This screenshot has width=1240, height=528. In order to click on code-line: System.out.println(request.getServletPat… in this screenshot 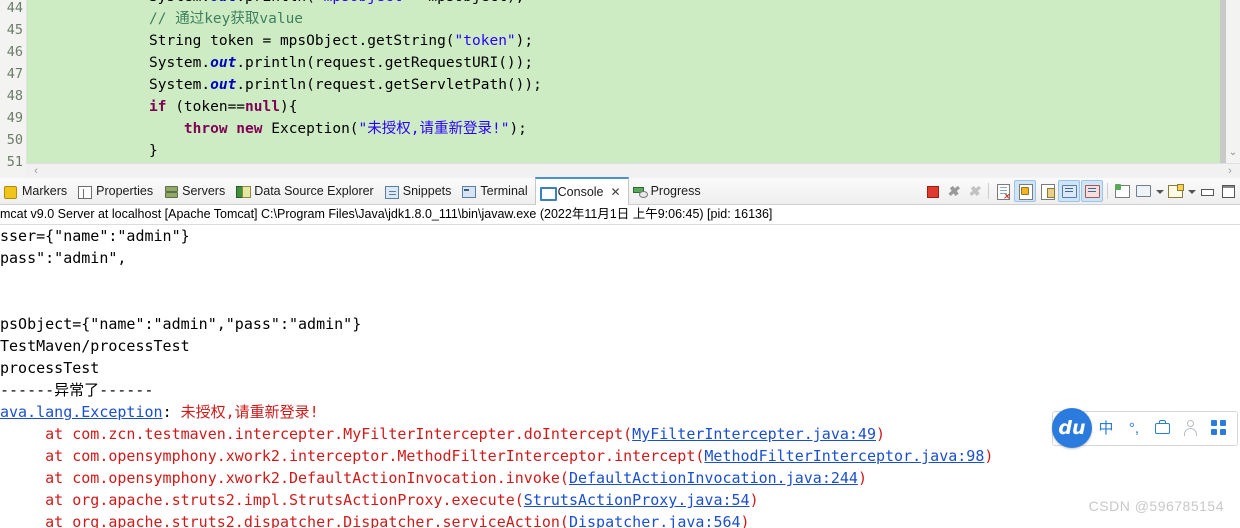, I will do `click(284, 85)`.